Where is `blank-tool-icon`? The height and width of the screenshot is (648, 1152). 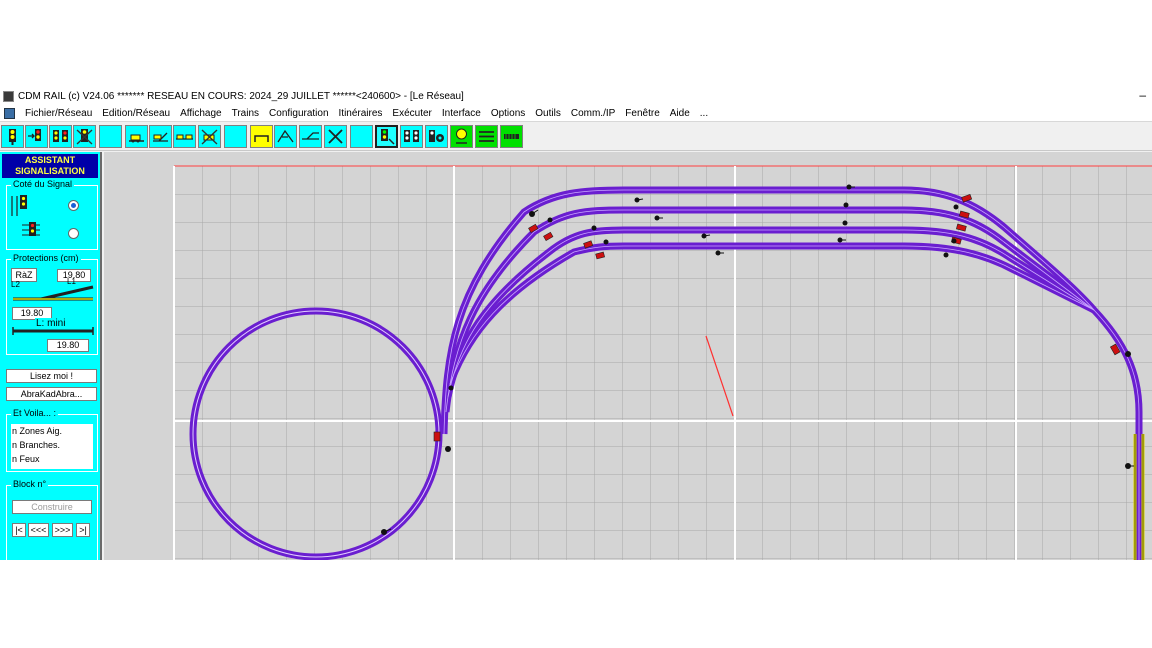 blank-tool-icon is located at coordinates (110, 136).